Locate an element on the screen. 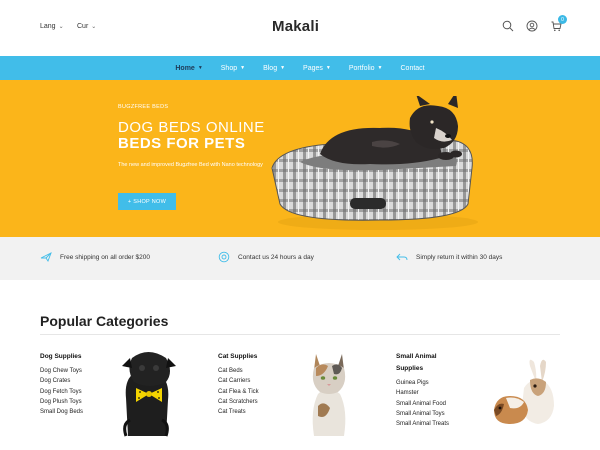  site-logo: Makali is located at coordinates (295, 26).